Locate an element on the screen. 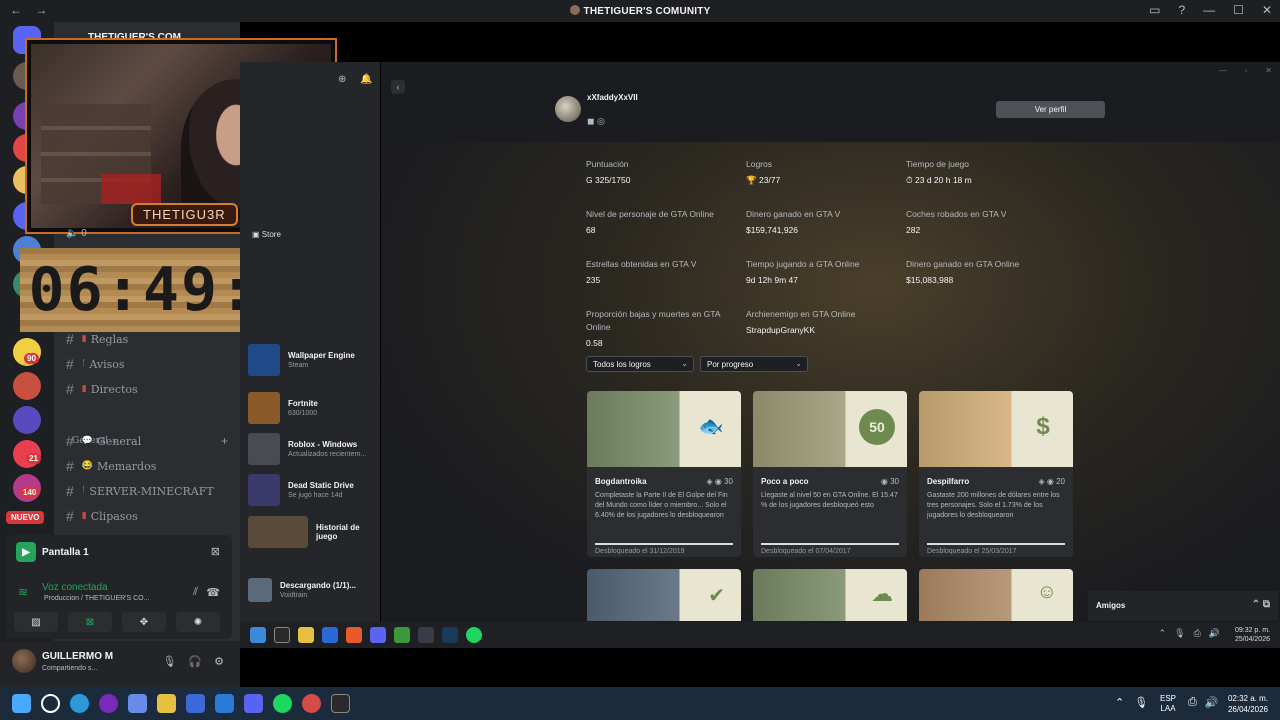 The image size is (1280, 720). maximize-button: ☐ is located at coordinates (1238, 10).